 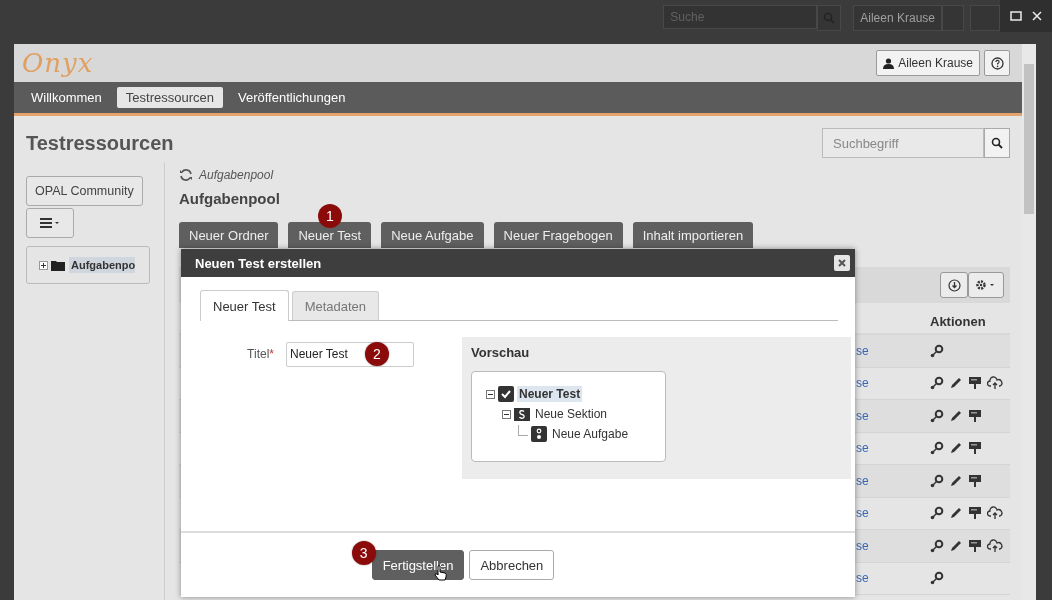 What do you see at coordinates (522, 414) in the screenshot?
I see `section-icon` at bounding box center [522, 414].